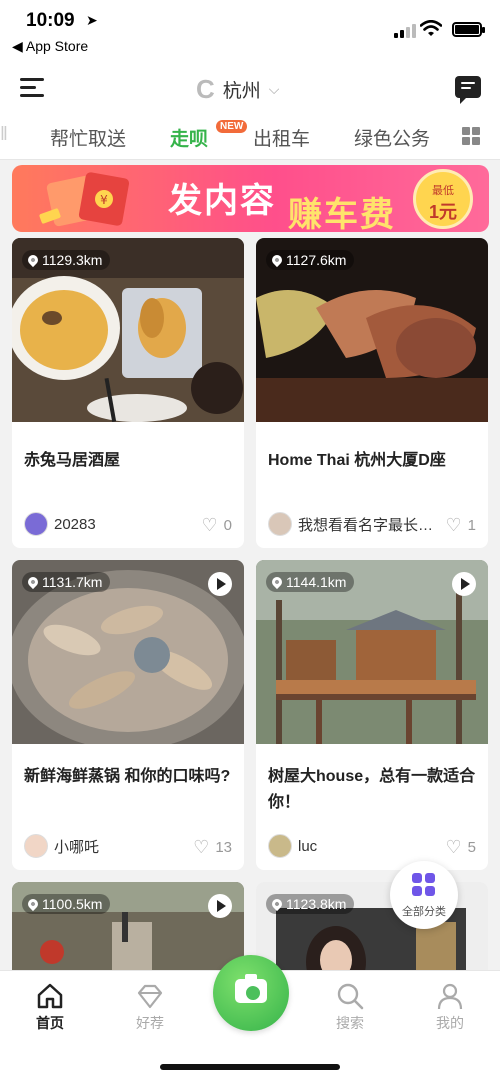 The image size is (500, 1082). Describe the element at coordinates (281, 137) in the screenshot. I see `tab-taxi: 出租车` at that location.